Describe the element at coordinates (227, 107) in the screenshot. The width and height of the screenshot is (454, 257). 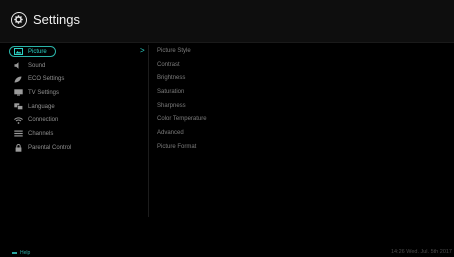
I see `submenu-item-sharpness: Sharpness` at that location.